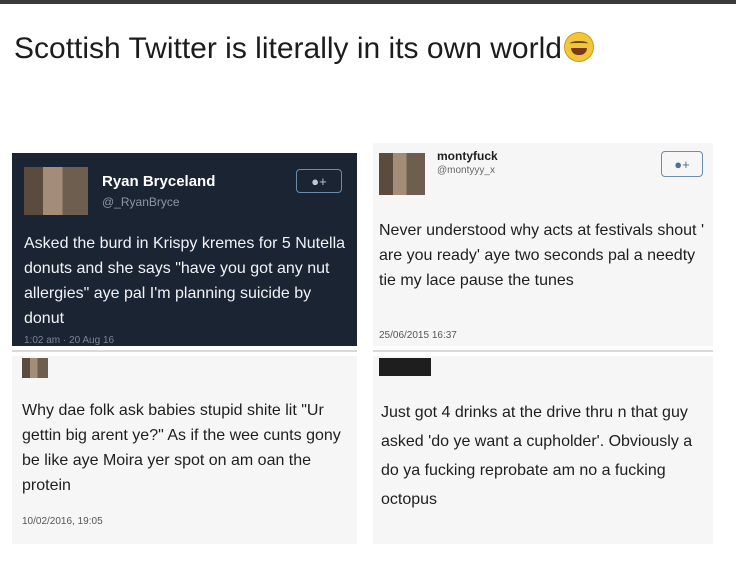 This screenshot has width=736, height=574. I want to click on user-name: montyfuck, so click(467, 156).